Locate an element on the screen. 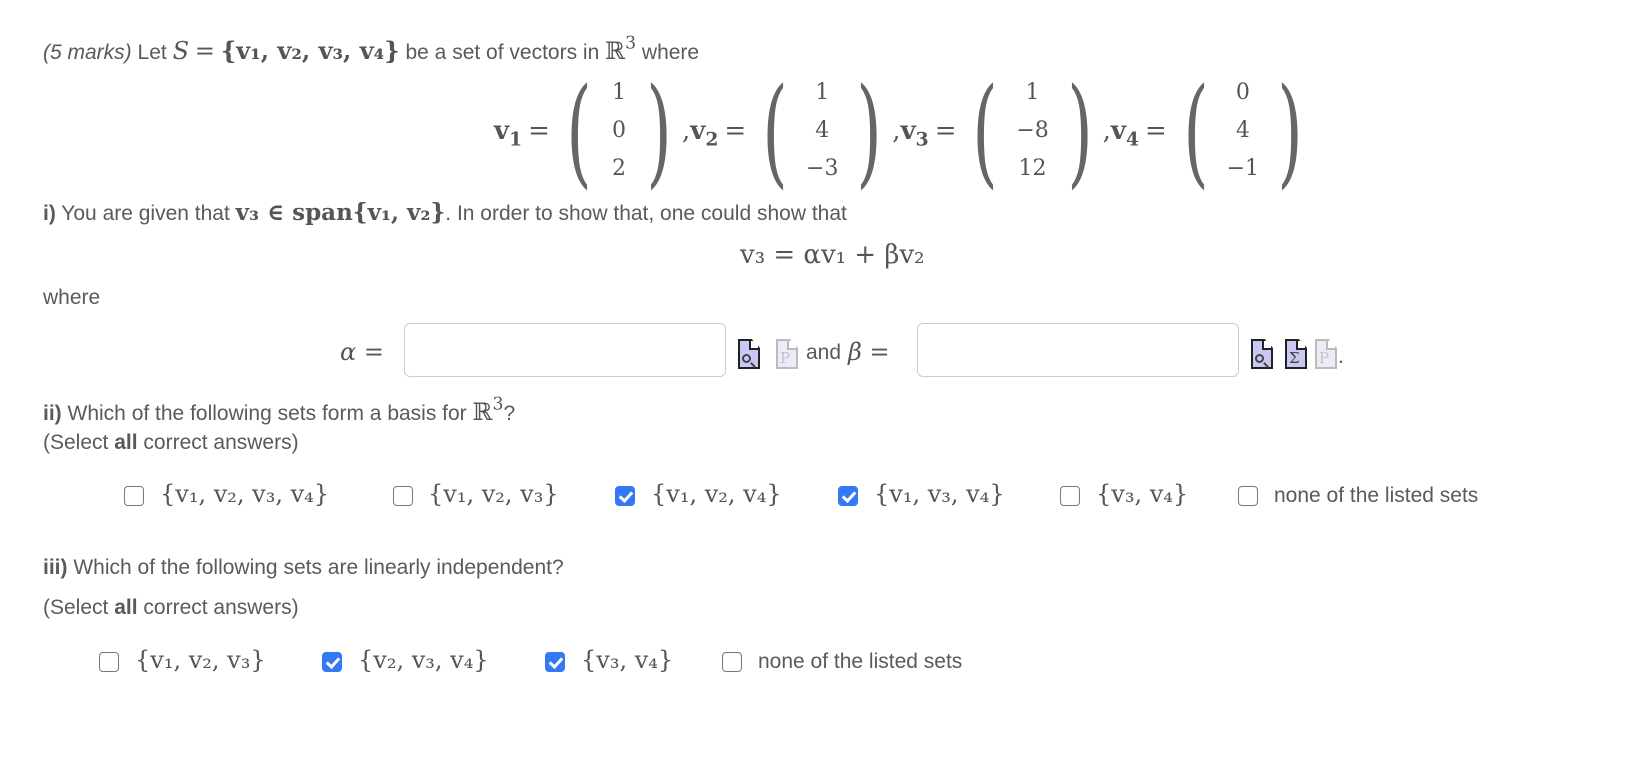  basis-option-0-checkbox is located at coordinates (134, 496).